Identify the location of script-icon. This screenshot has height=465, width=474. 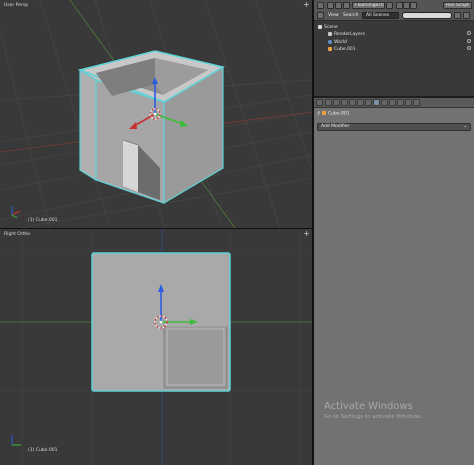
(346, 5).